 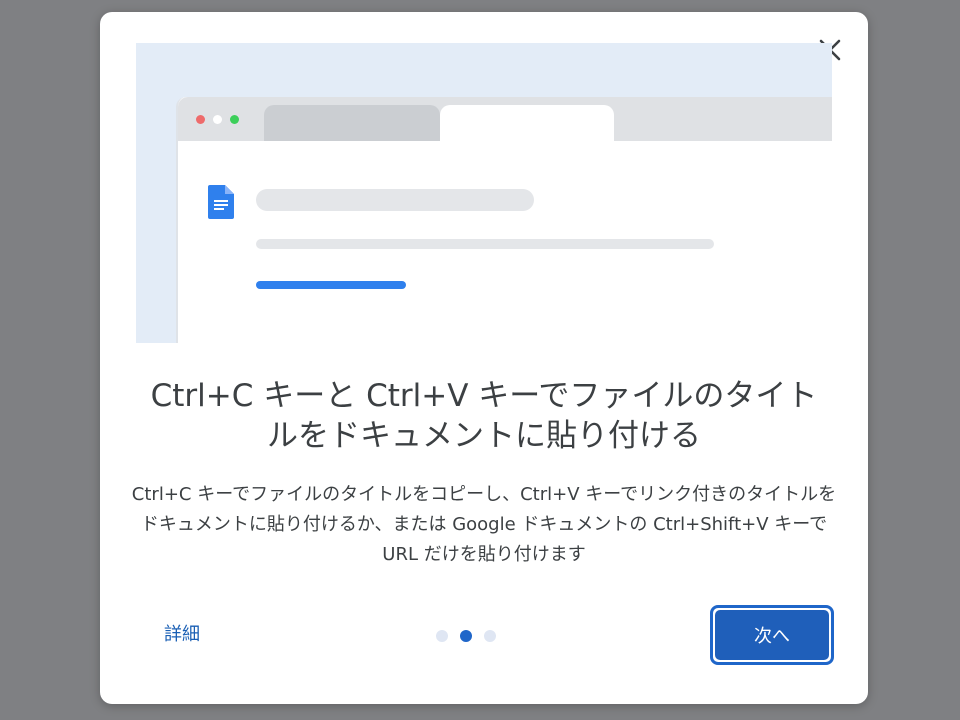 I want to click on window-minimize-dot, so click(x=217, y=119).